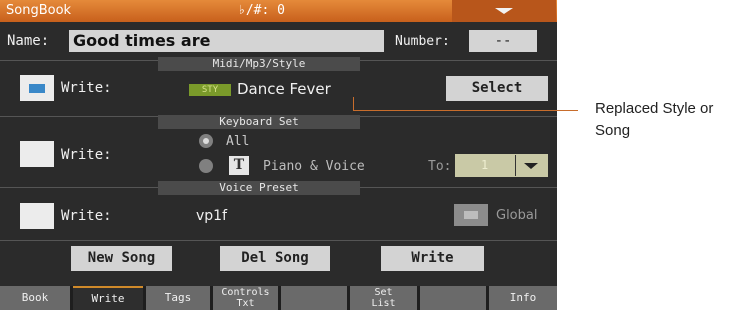 The width and height of the screenshot is (754, 310). What do you see at coordinates (226, 41) in the screenshot?
I see `name-field: Good times are` at bounding box center [226, 41].